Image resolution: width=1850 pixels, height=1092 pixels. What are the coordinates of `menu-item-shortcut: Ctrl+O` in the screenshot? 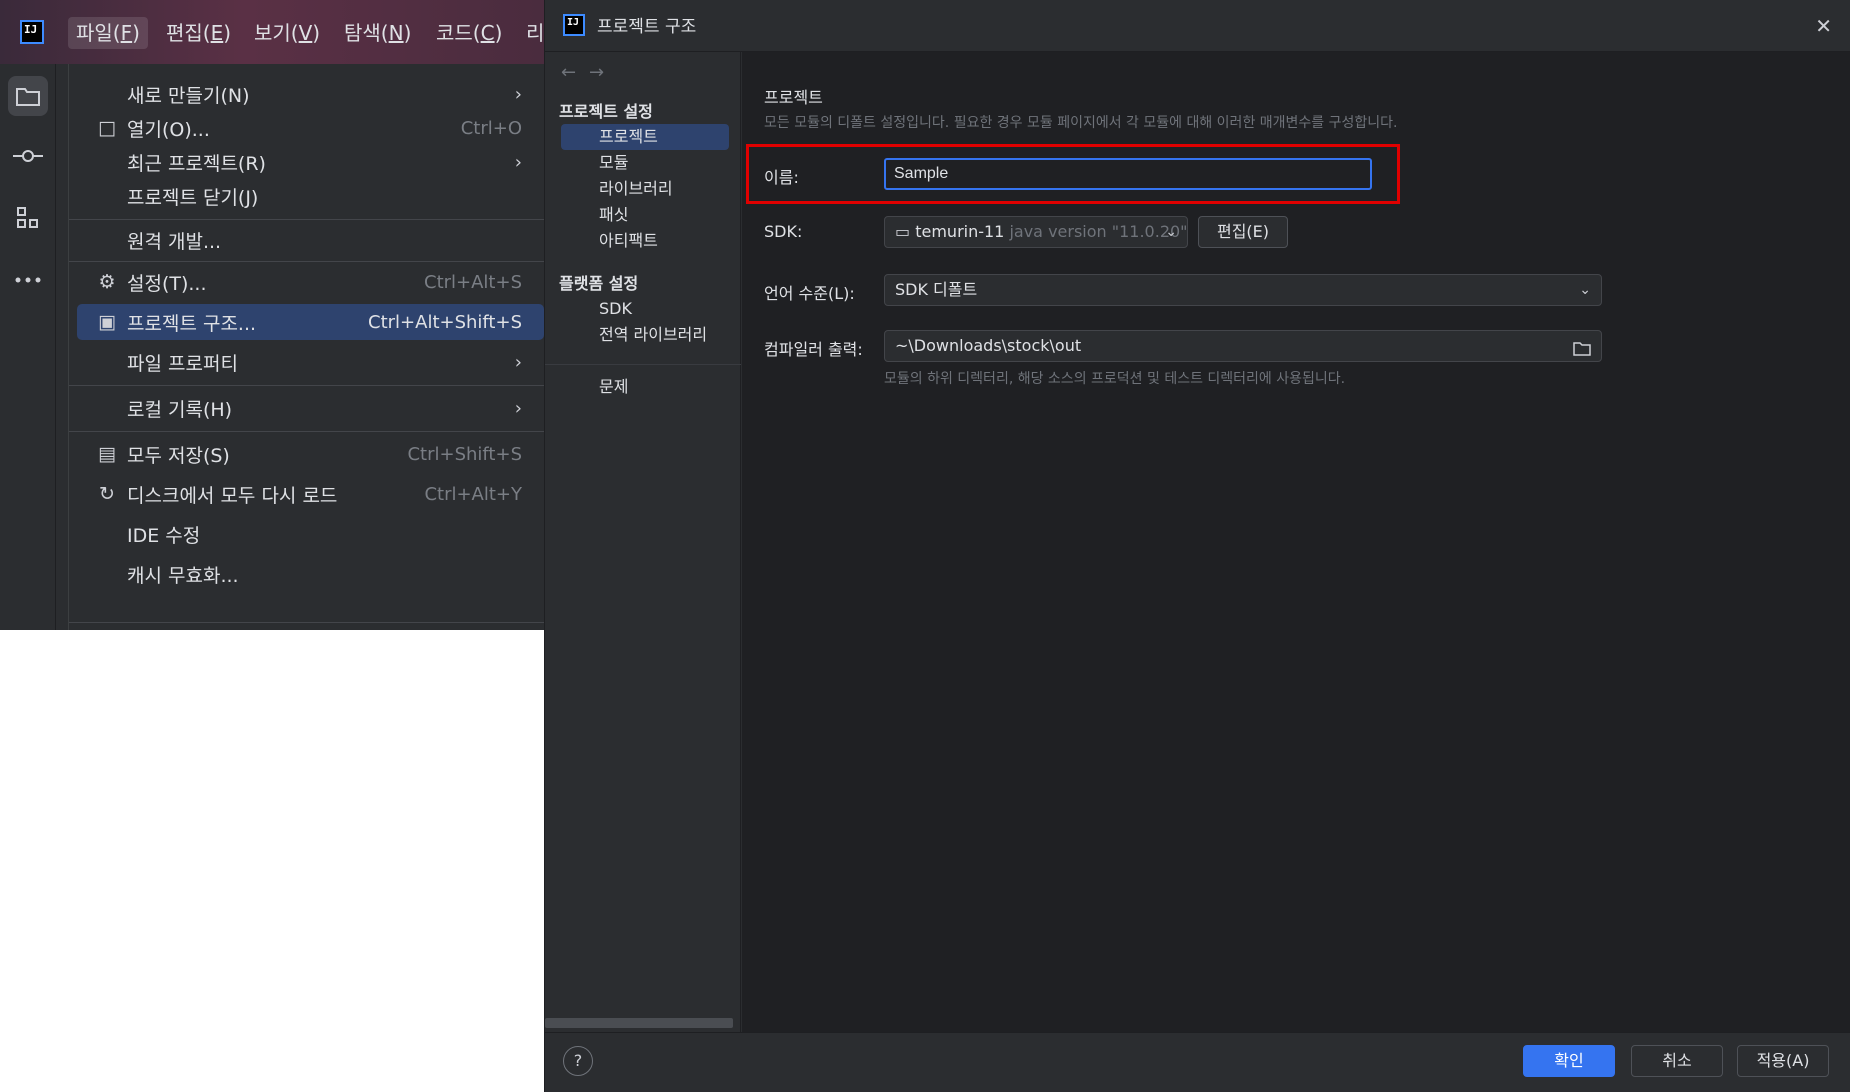 It's located at (491, 128).